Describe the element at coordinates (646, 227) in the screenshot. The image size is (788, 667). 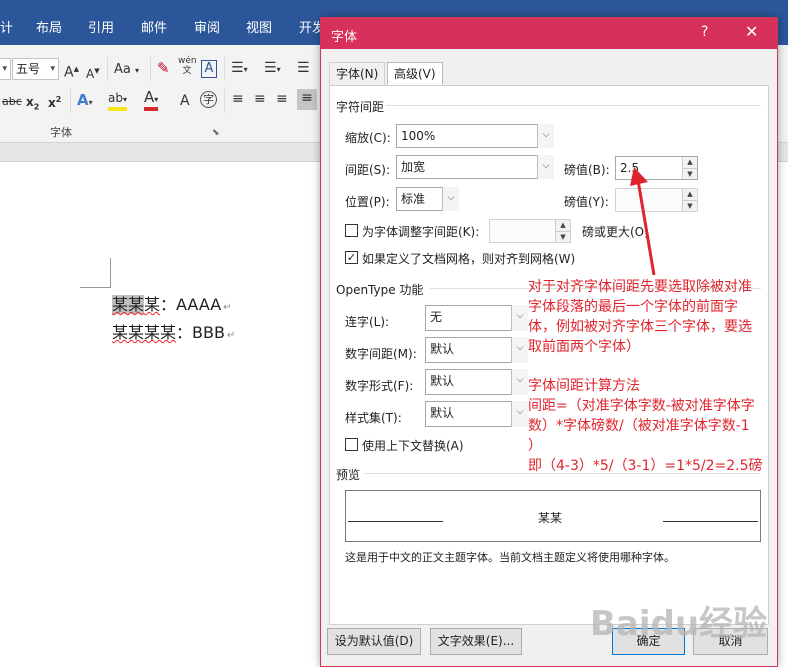
I see `annotation-arrow` at that location.